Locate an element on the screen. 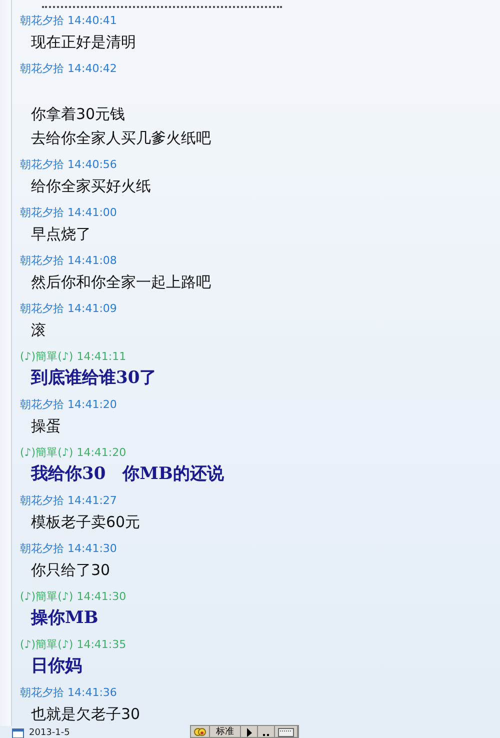  message-text: 也就是欠老子30 is located at coordinates (86, 714).